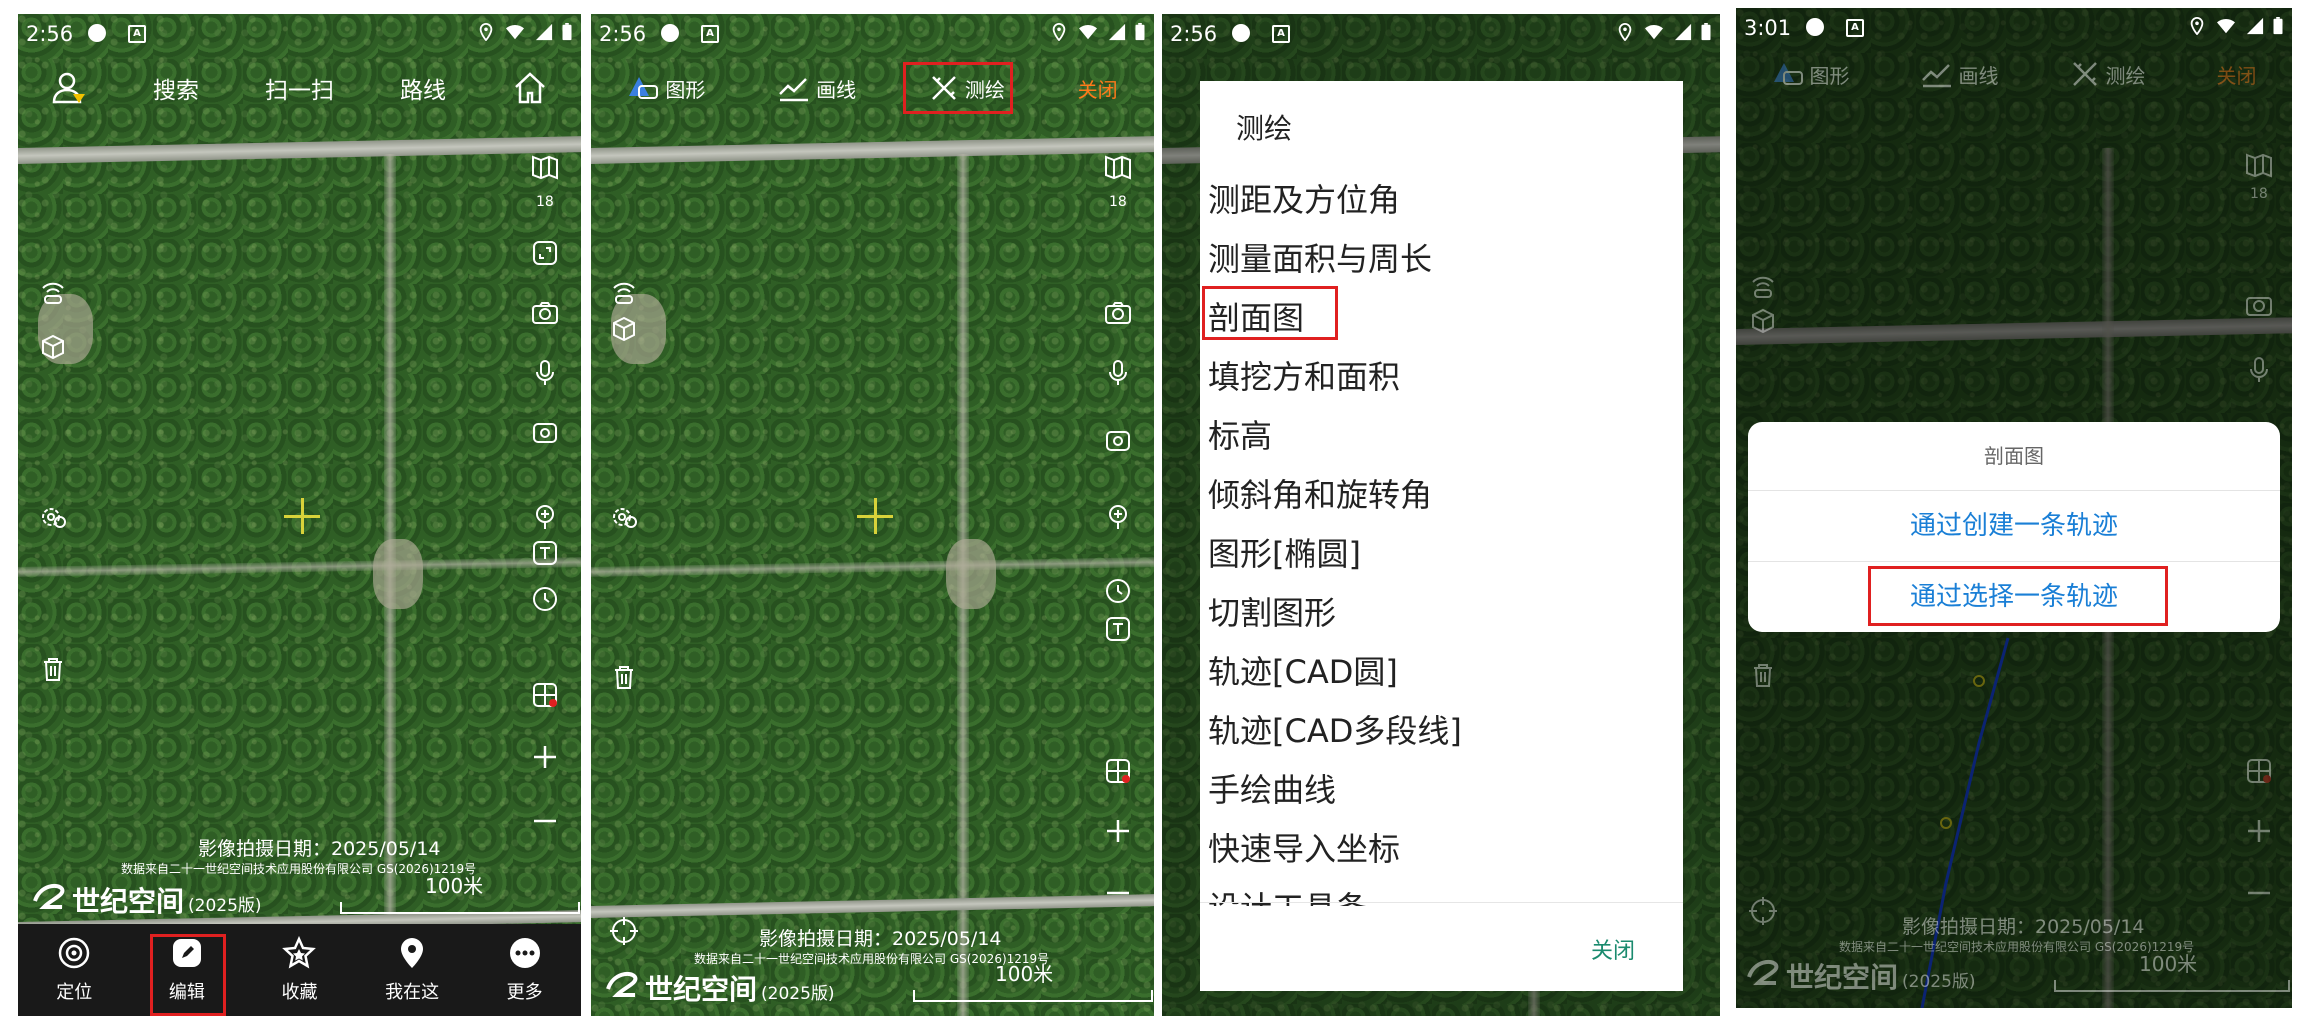  Describe the element at coordinates (2018, 596) in the screenshot. I see `highlight-select-track` at that location.